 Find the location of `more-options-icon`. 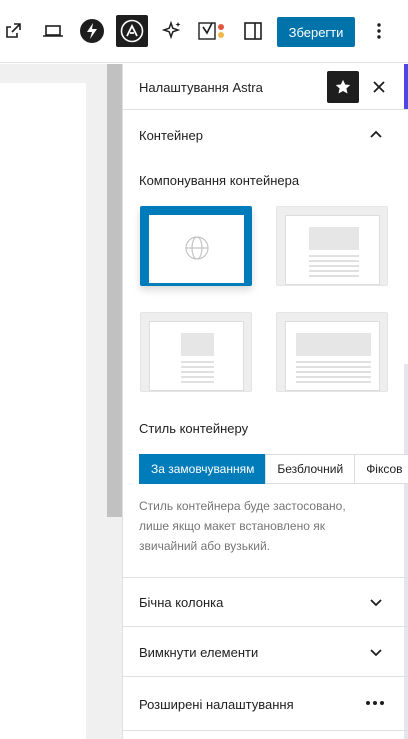

more-options-icon is located at coordinates (379, 31).